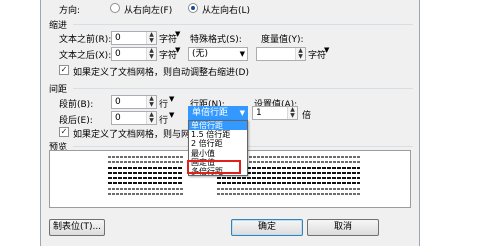 The height and width of the screenshot is (246, 500). I want to click on spacing-grid-checkbox: ✓, so click(64, 132).